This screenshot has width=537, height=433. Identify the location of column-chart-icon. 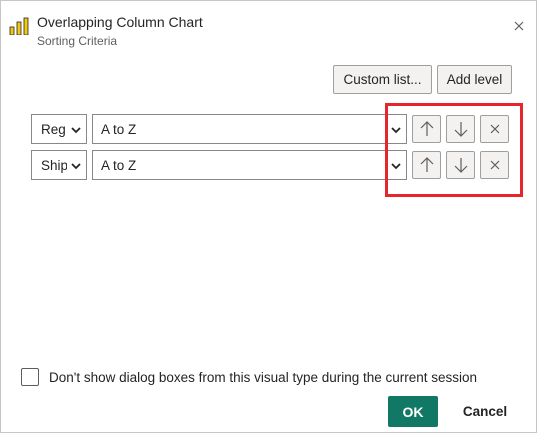
(19, 26).